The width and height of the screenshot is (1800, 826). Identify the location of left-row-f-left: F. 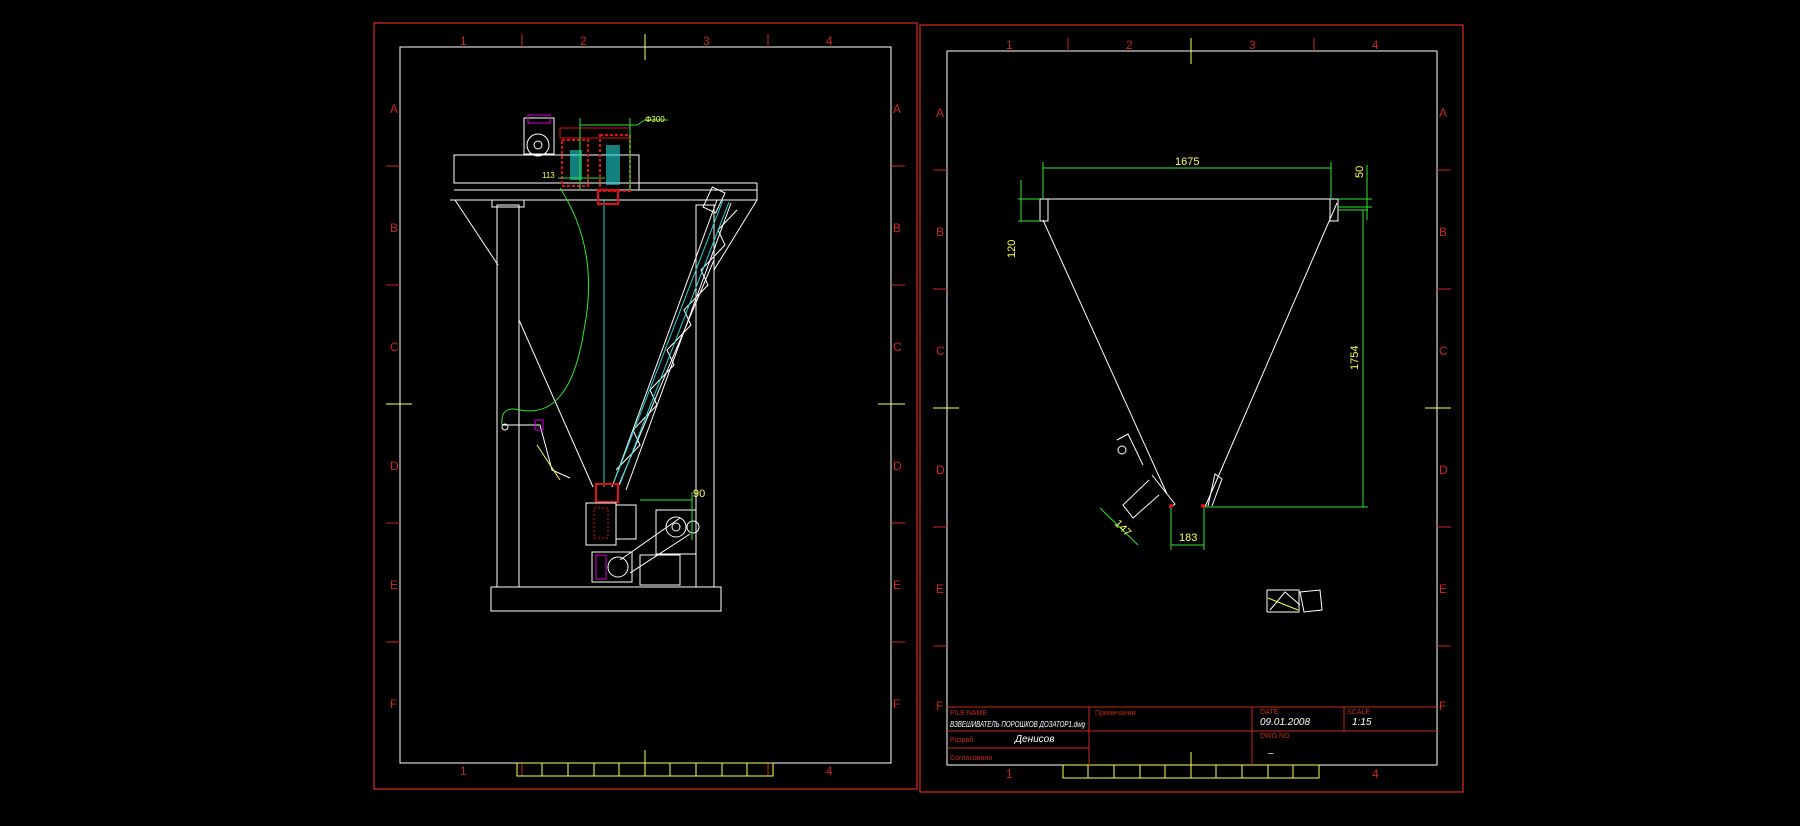
(393, 704).